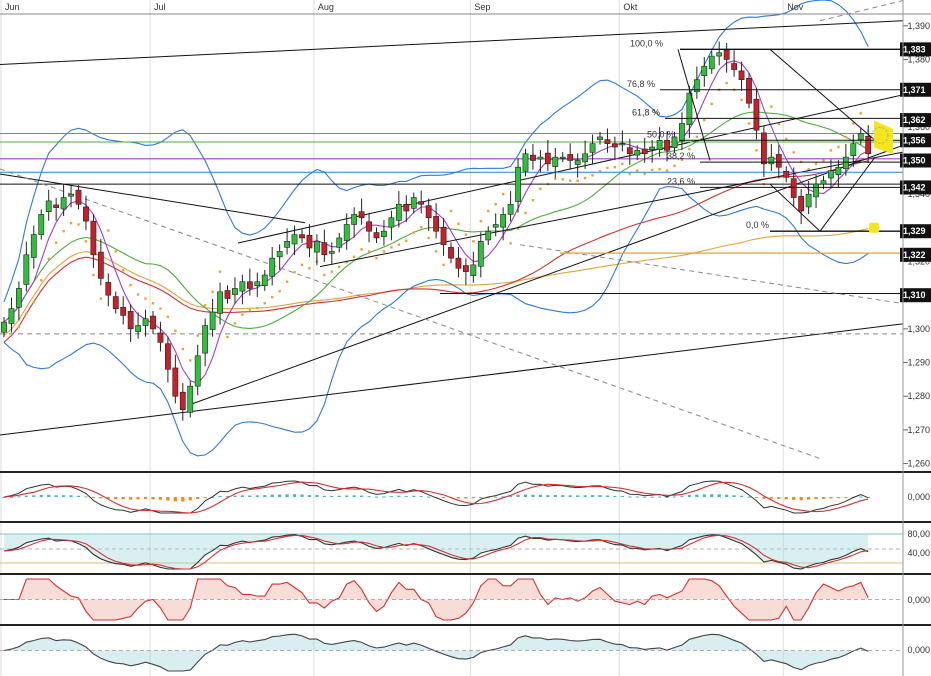 Image resolution: width=931 pixels, height=676 pixels. I want to click on fib-level-label: 100,0 %, so click(646, 43).